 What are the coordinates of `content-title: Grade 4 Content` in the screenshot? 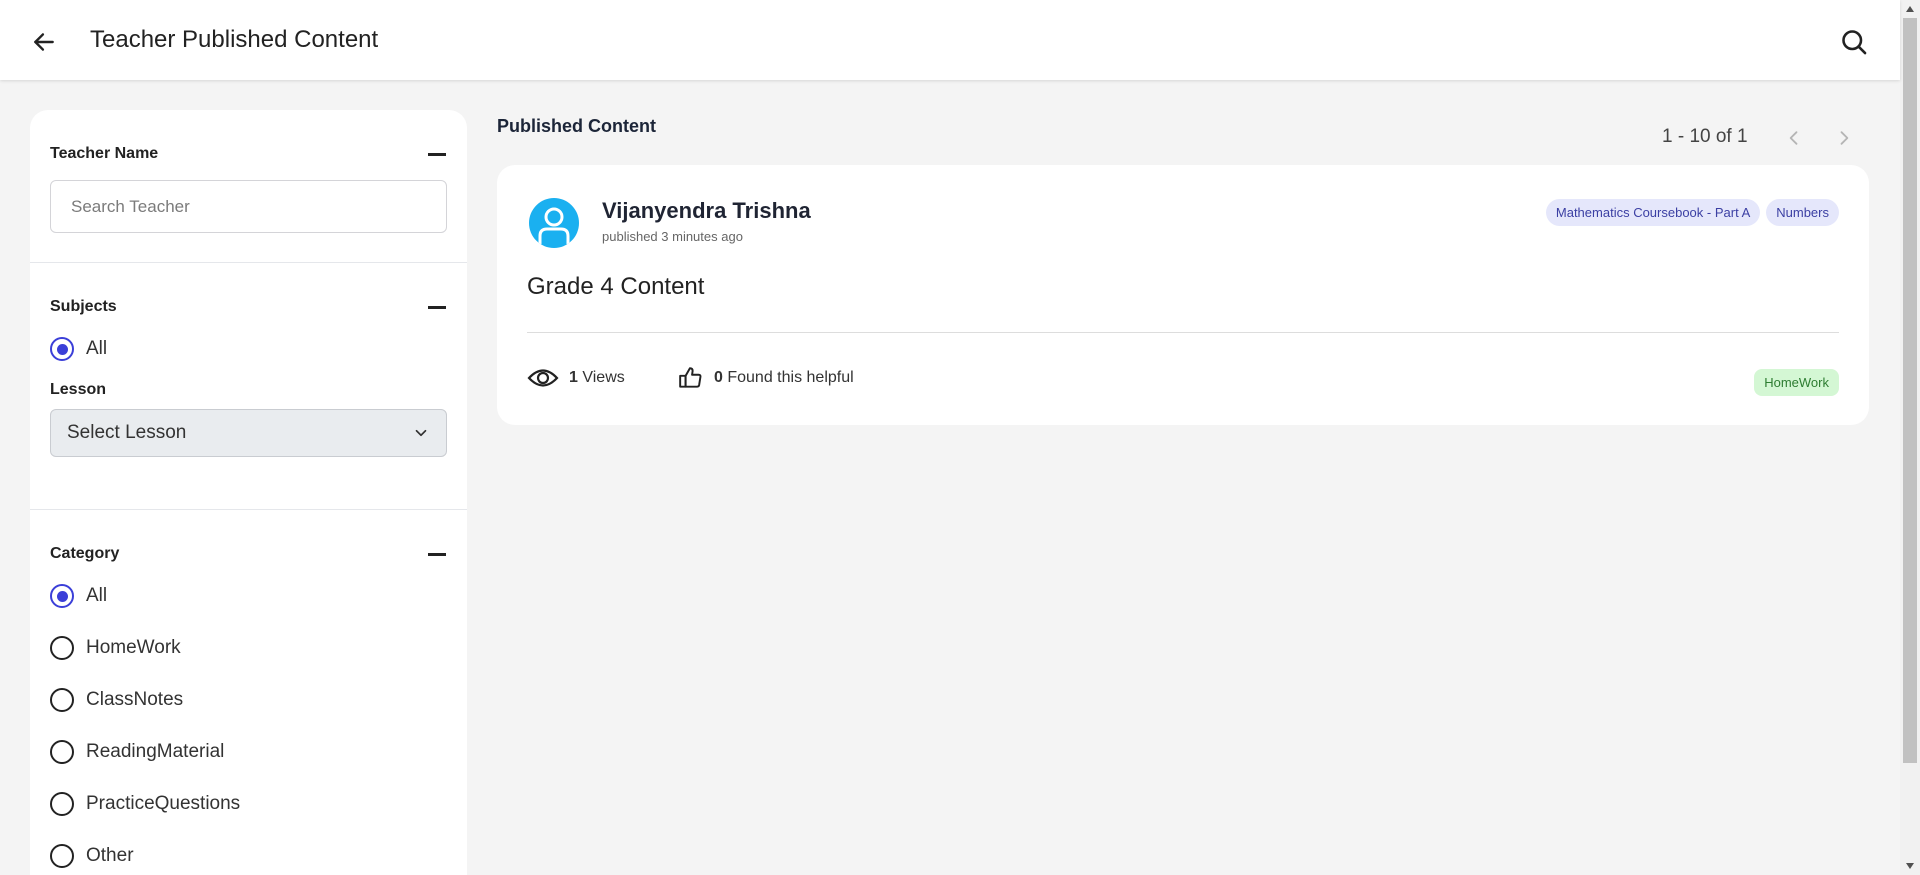 It's located at (616, 286).